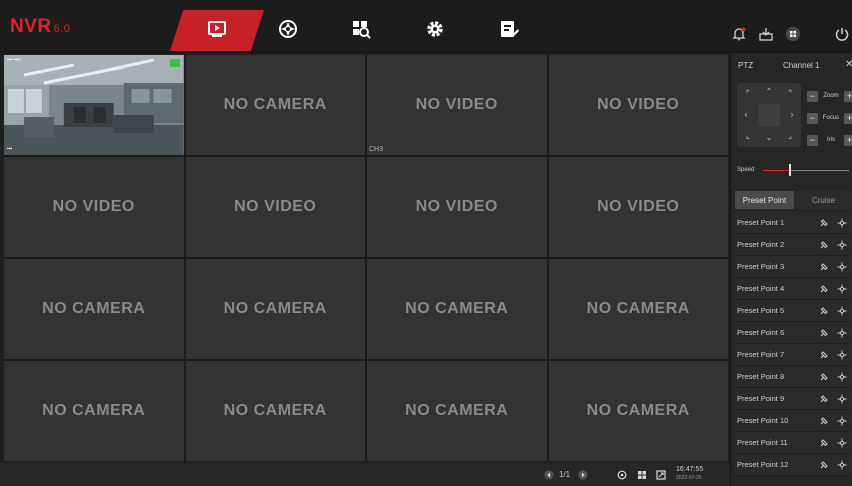  I want to click on preset-row: Preset Point 7, so click(793, 355).